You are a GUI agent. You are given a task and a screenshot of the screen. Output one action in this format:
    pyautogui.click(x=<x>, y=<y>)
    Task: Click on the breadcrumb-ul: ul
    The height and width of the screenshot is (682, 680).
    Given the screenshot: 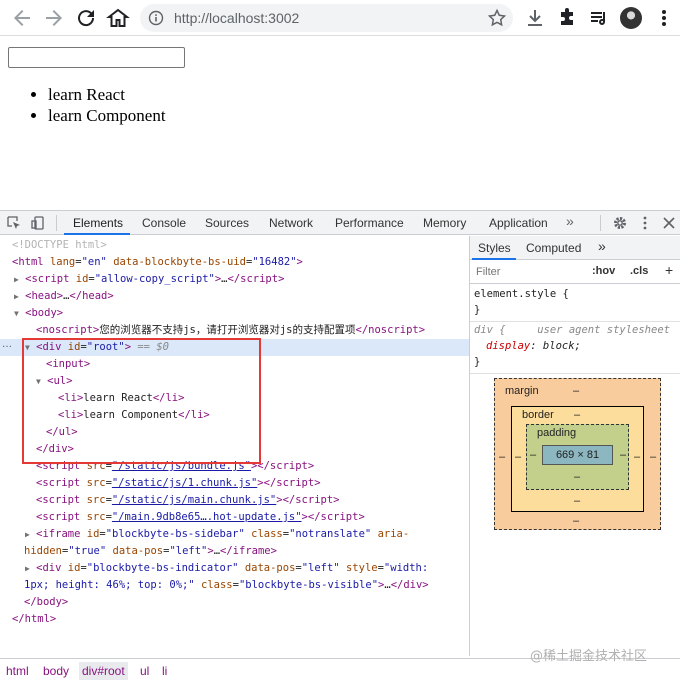 What is the action you would take?
    pyautogui.click(x=144, y=671)
    